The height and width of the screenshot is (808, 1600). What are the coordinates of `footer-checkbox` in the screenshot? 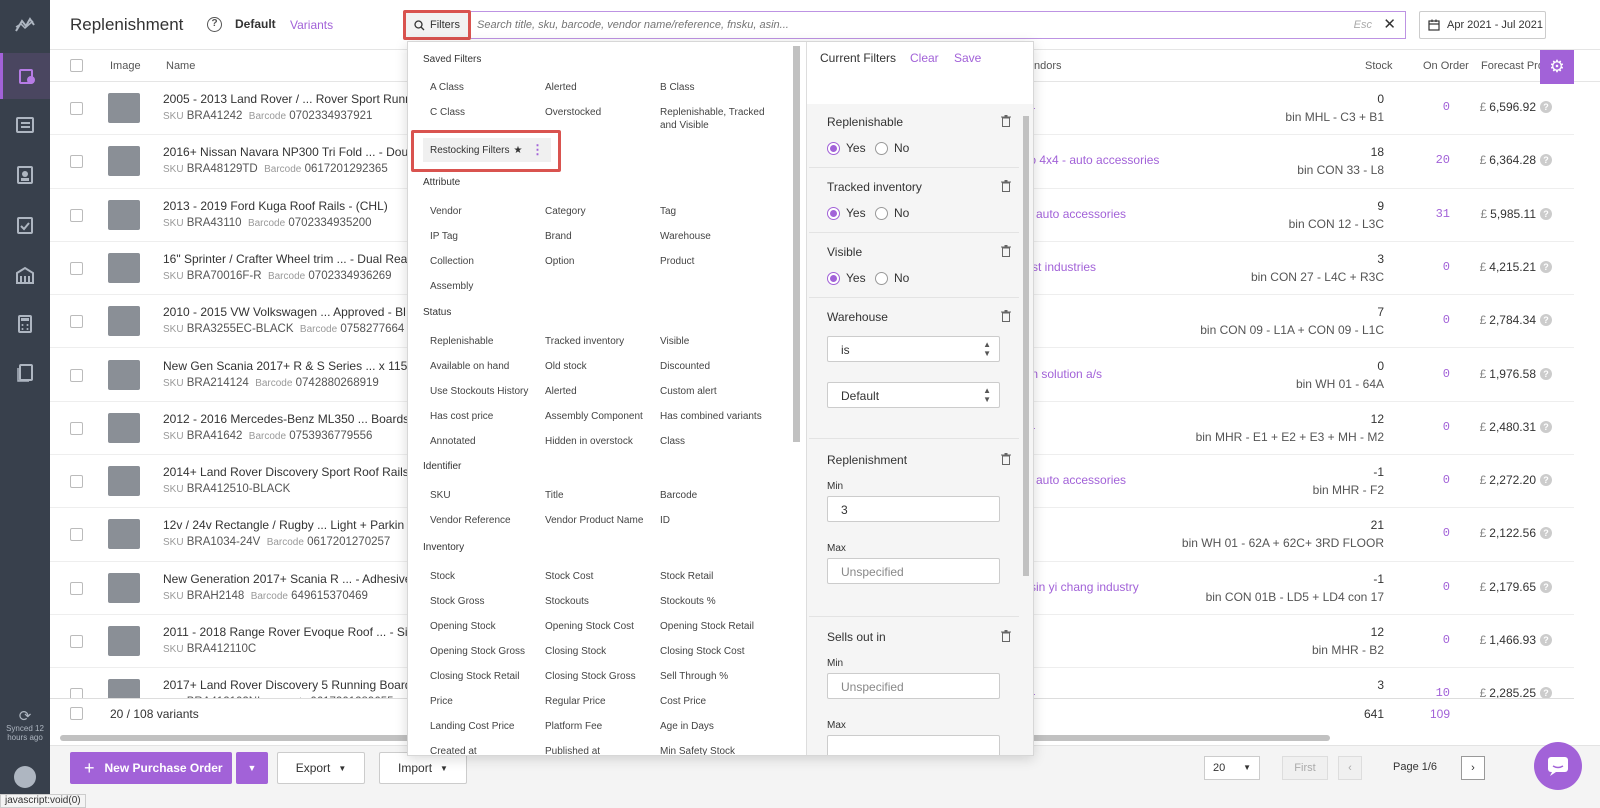 It's located at (76, 713).